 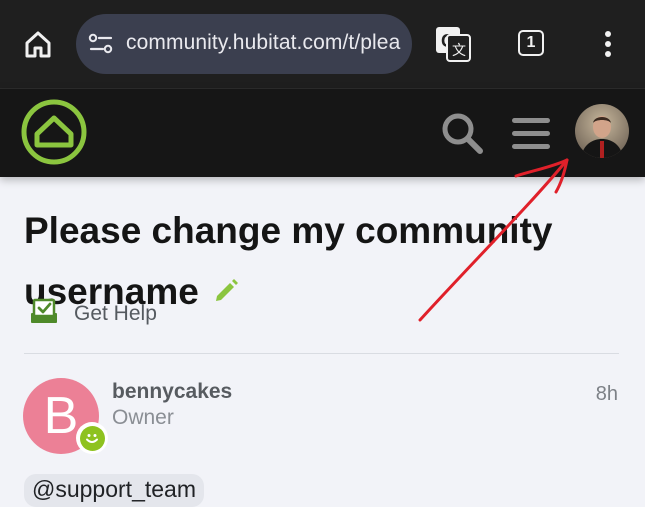 What do you see at coordinates (288, 230) in the screenshot?
I see `topic-title-line-1: Please change my community` at bounding box center [288, 230].